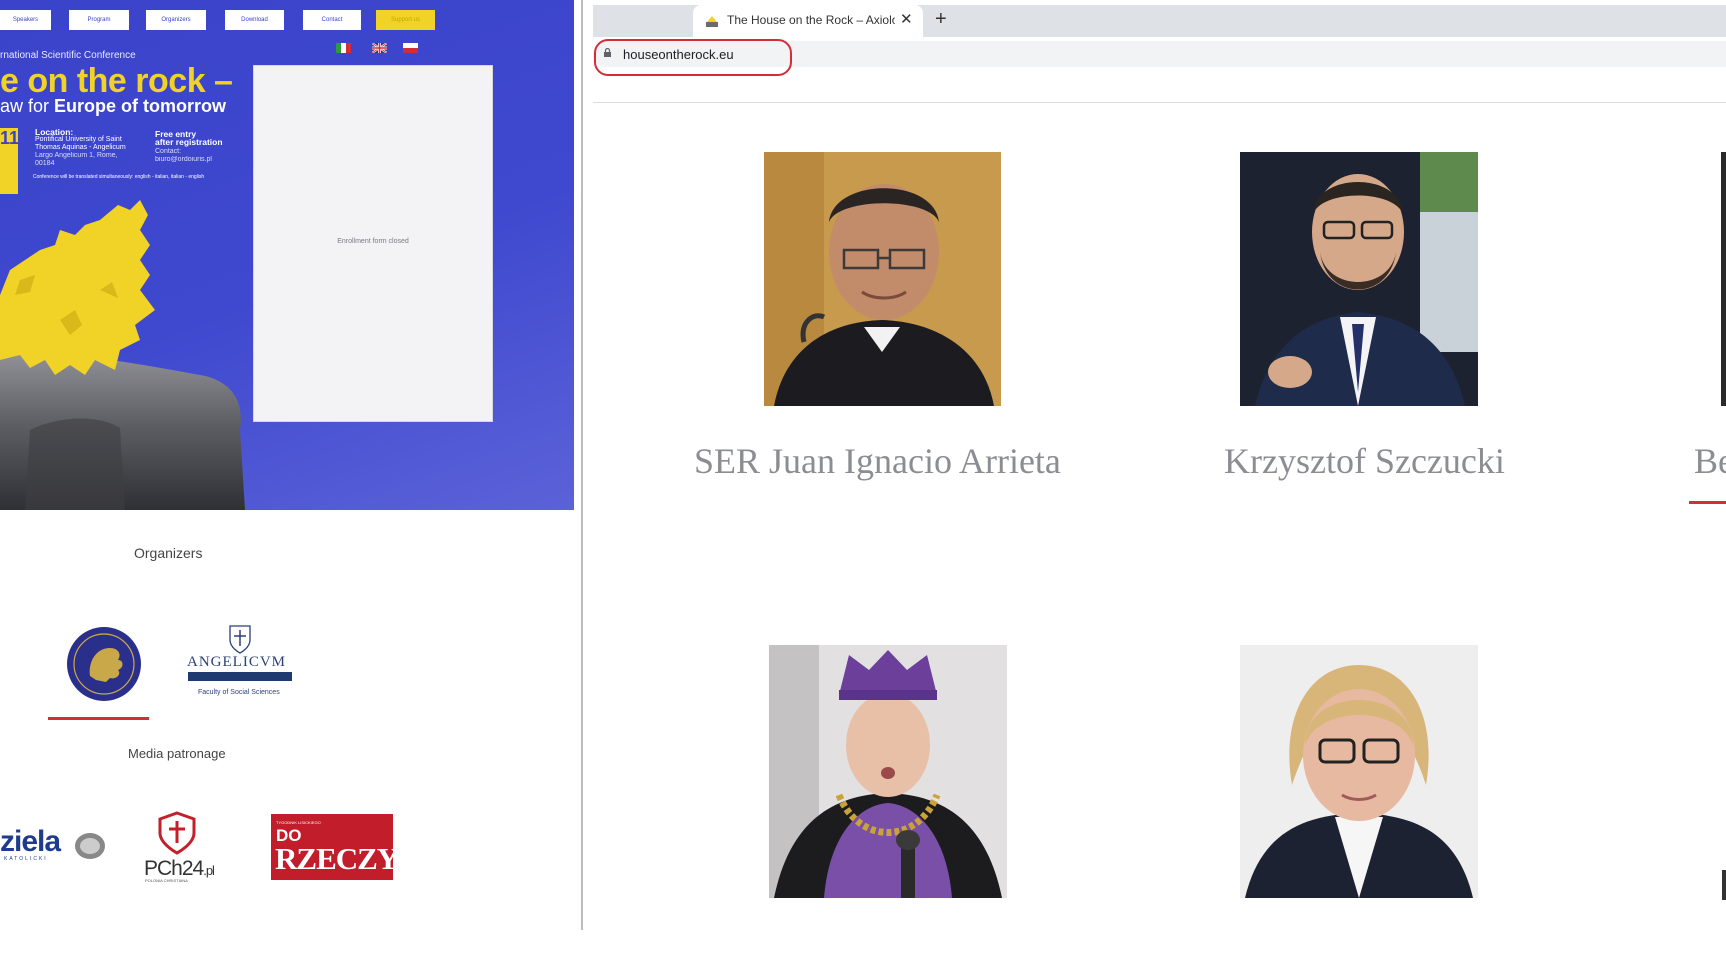 This screenshot has height=971, width=1726. I want to click on angelicum-bar, so click(240, 676).